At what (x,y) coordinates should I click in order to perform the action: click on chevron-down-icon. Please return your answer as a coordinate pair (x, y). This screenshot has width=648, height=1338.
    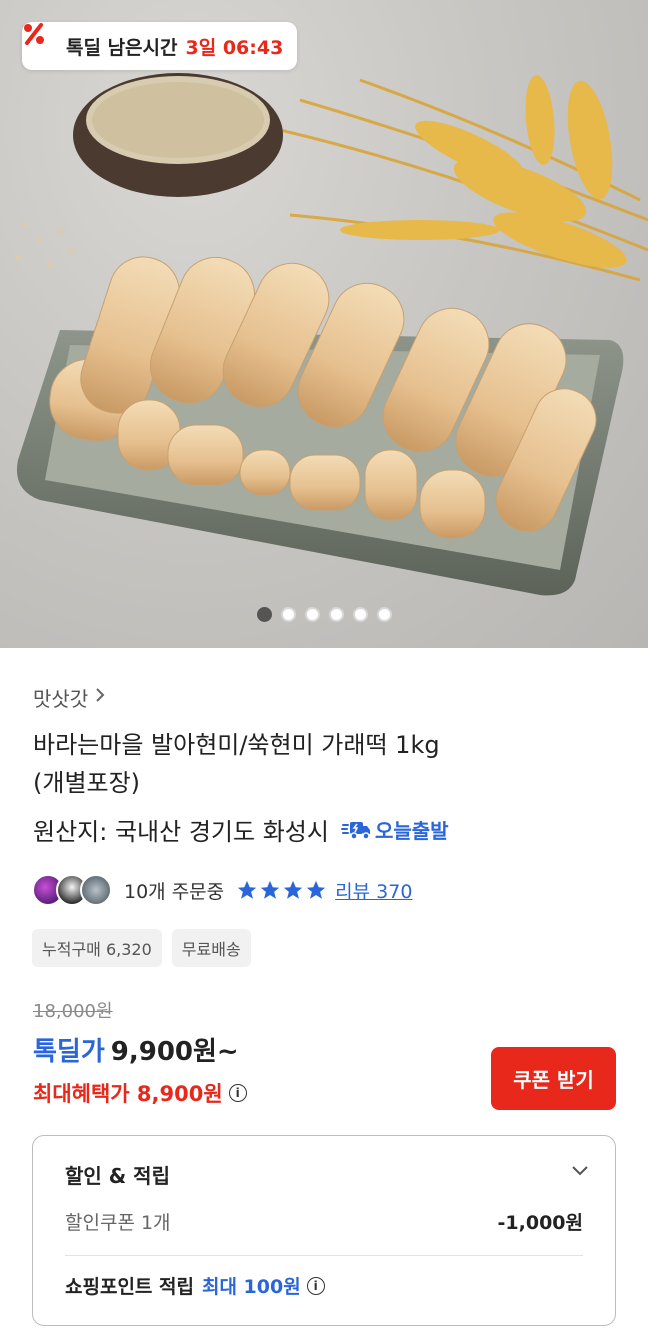
    Looking at the image, I should click on (580, 1171).